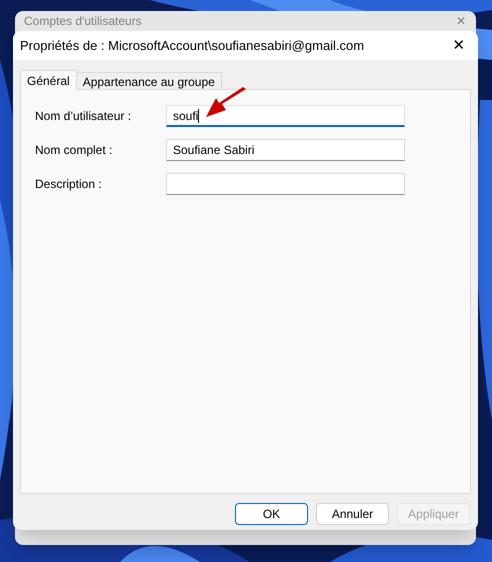 Image resolution: width=492 pixels, height=562 pixels. I want to click on dialog-button: OK, so click(271, 514).